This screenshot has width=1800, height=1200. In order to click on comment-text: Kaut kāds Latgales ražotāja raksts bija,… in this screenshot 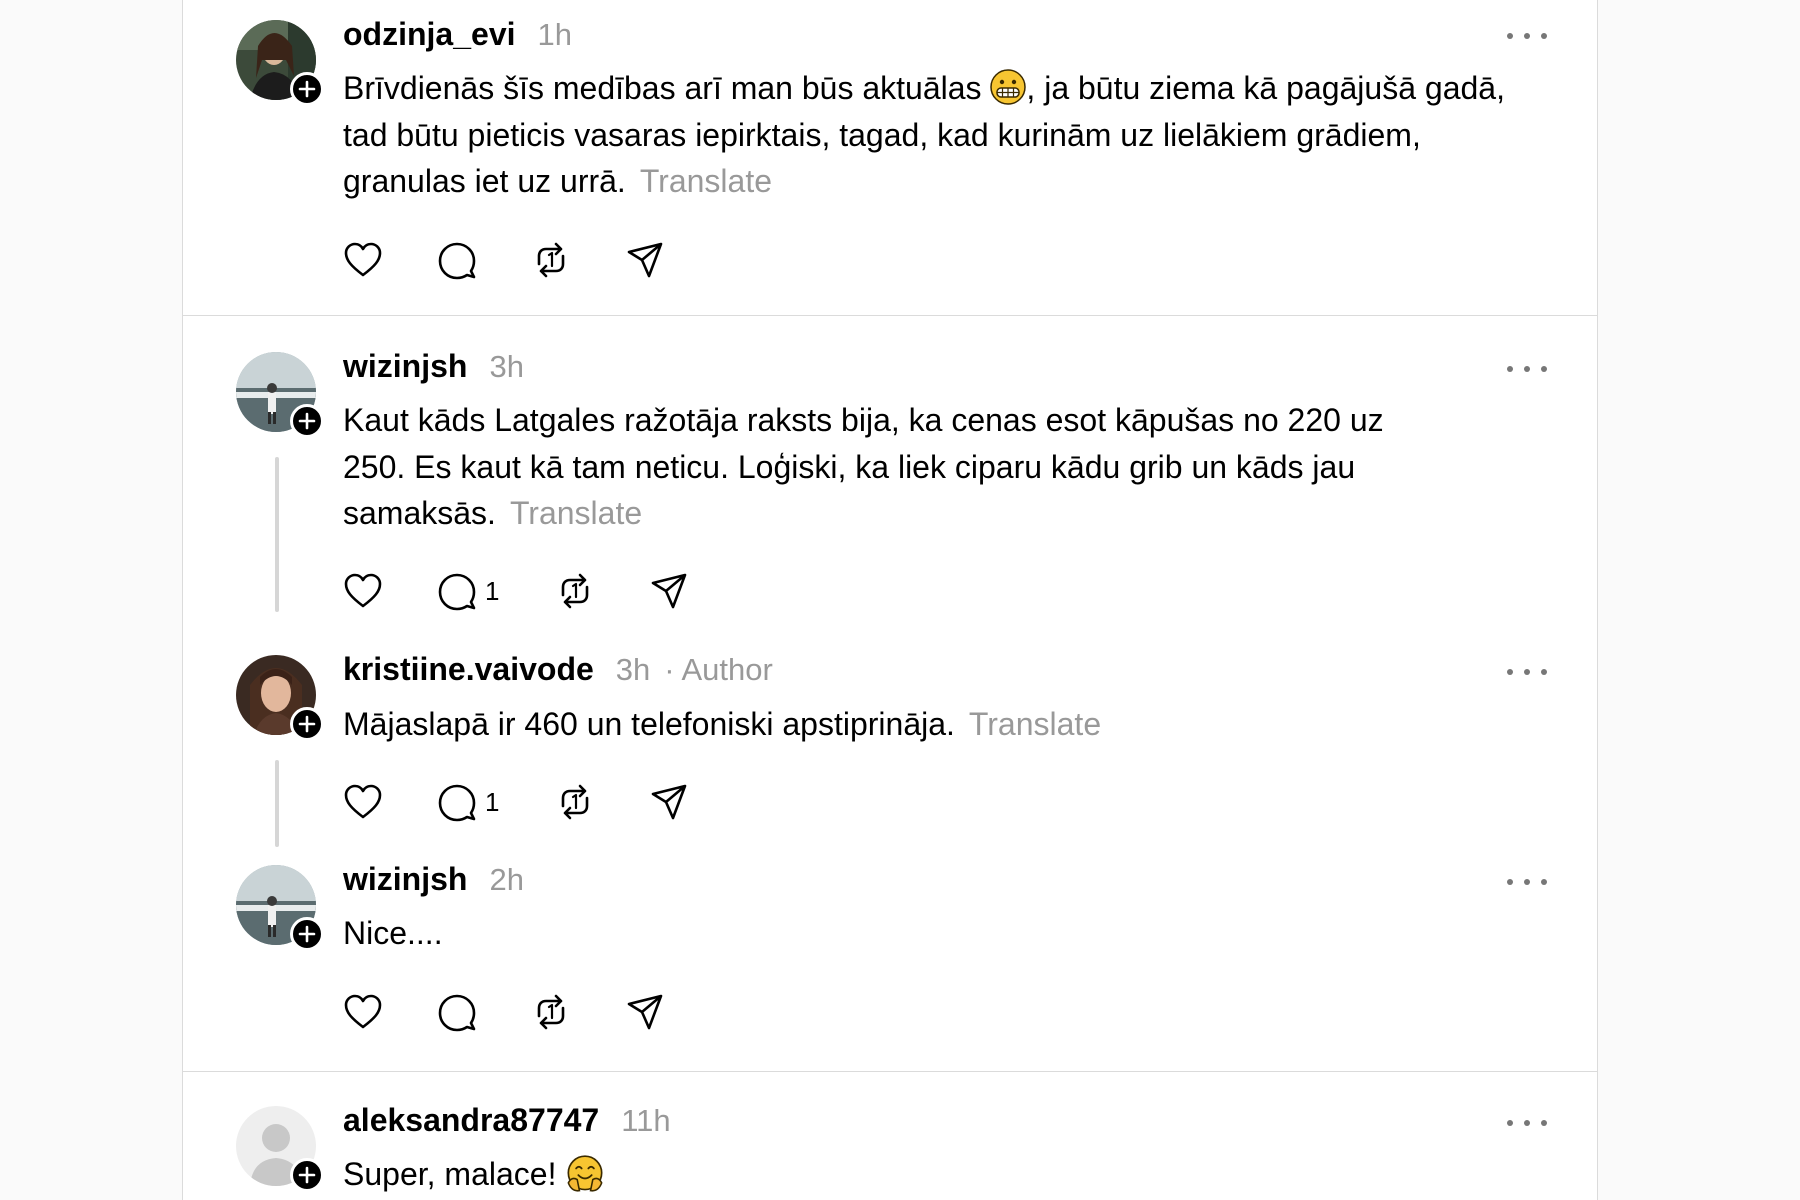, I will do `click(873, 467)`.